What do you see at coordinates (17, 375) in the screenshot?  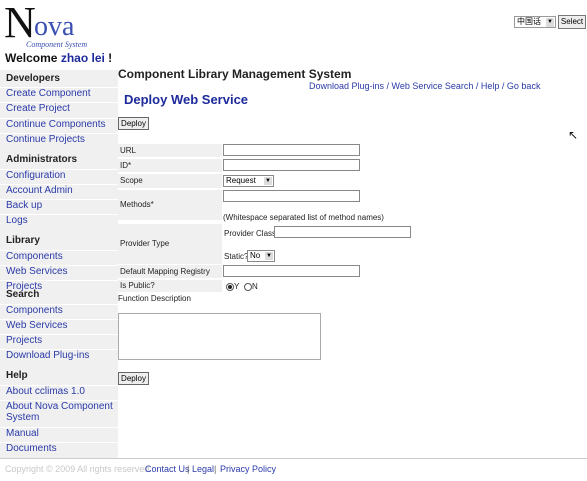 I see `sidebar-heading-help: Help` at bounding box center [17, 375].